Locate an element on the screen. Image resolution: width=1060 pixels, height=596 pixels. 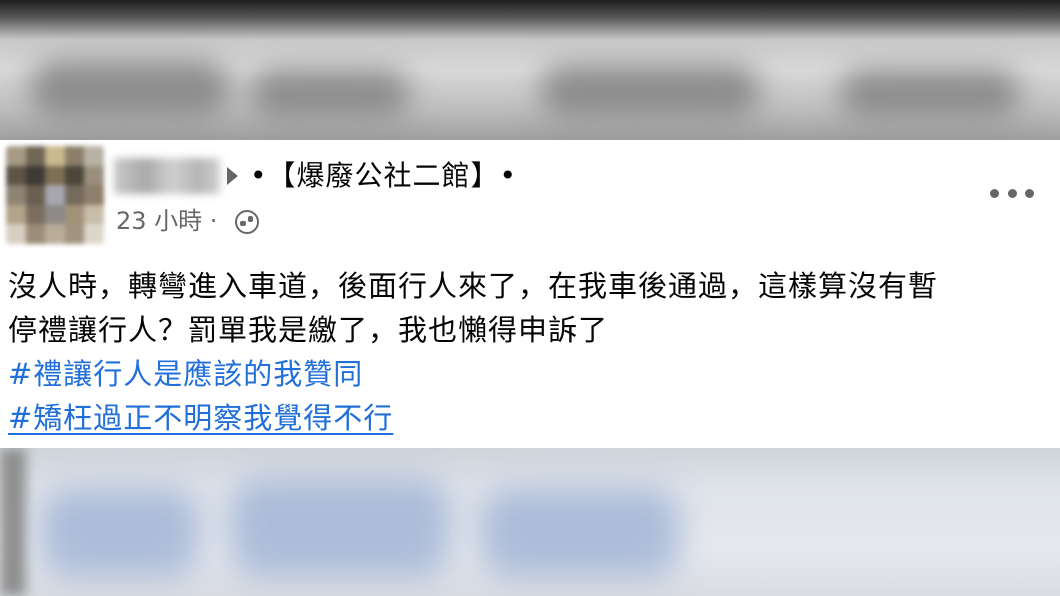
group-prefix: •【 is located at coordinates (273, 175).